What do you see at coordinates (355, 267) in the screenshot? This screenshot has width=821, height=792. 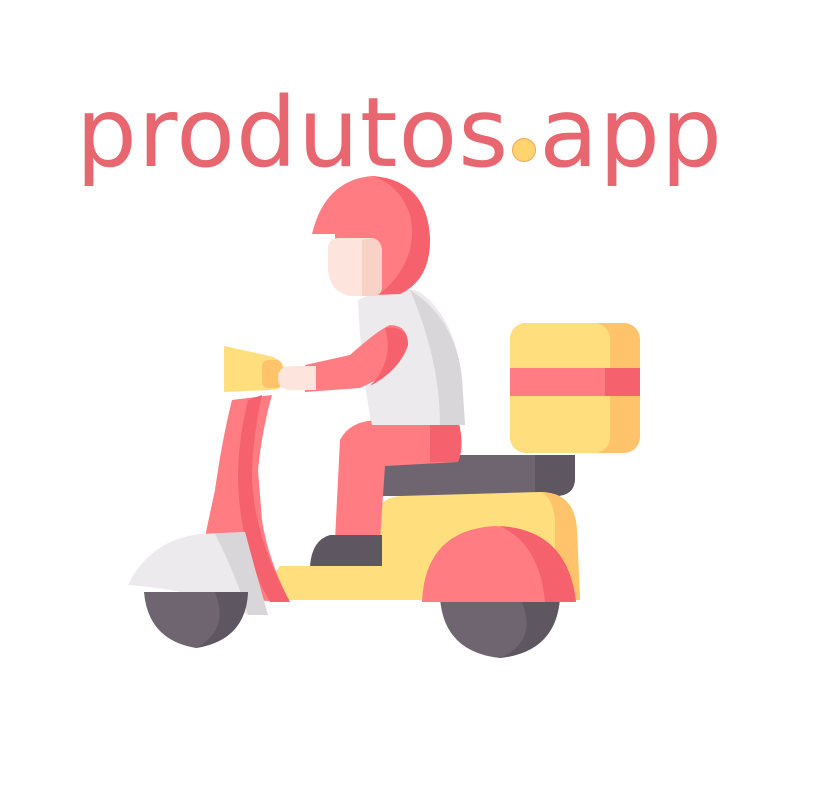 I see `rider-face-icon` at bounding box center [355, 267].